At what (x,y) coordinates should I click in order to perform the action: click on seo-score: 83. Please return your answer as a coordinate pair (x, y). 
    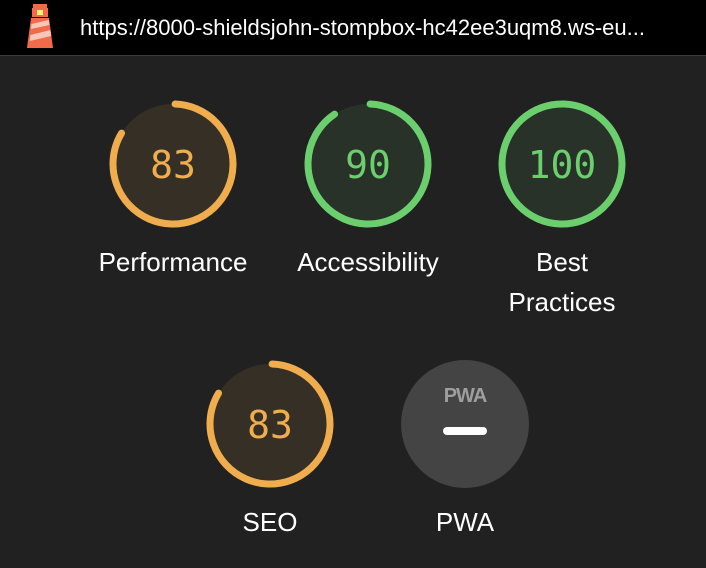
    Looking at the image, I should click on (270, 425).